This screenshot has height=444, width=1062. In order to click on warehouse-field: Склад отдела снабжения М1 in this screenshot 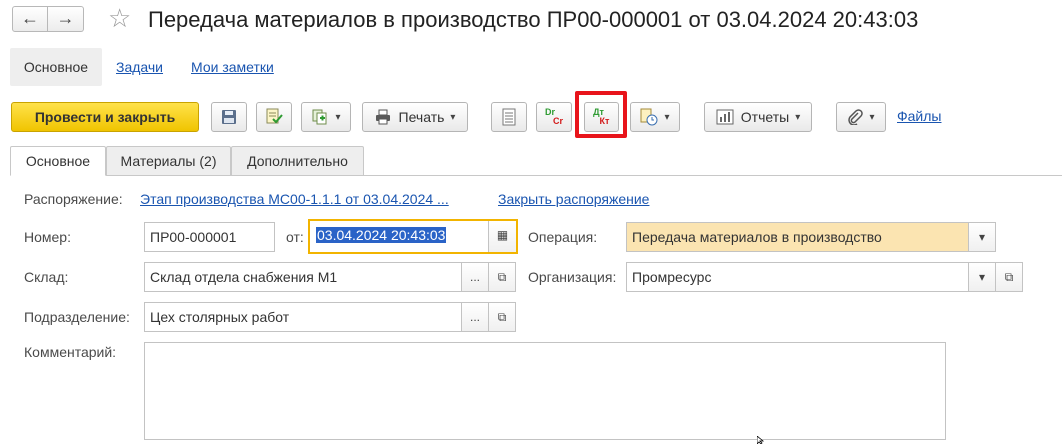, I will do `click(303, 277)`.